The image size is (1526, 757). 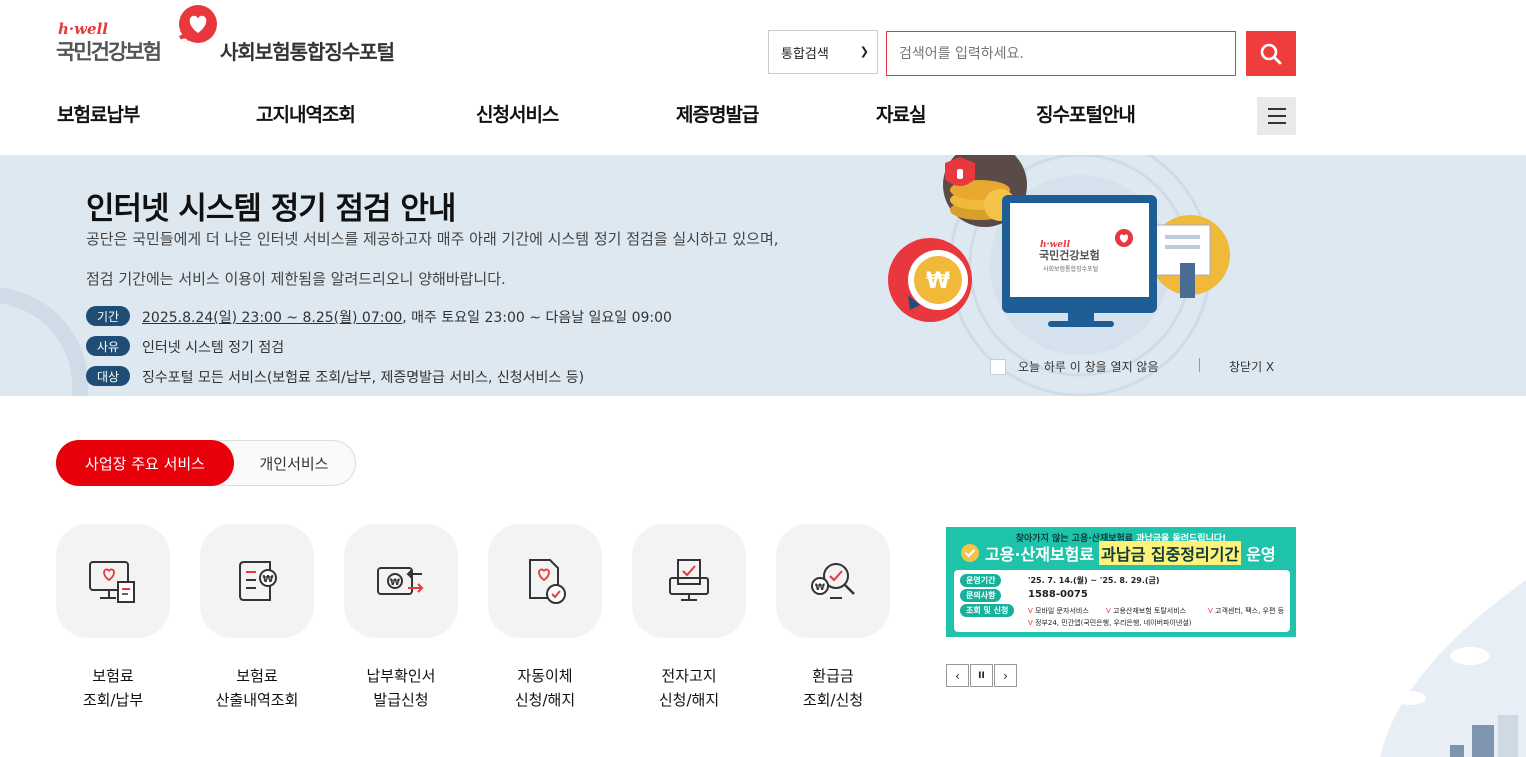 What do you see at coordinates (689, 676) in the screenshot?
I see `label-line1: 전자고지` at bounding box center [689, 676].